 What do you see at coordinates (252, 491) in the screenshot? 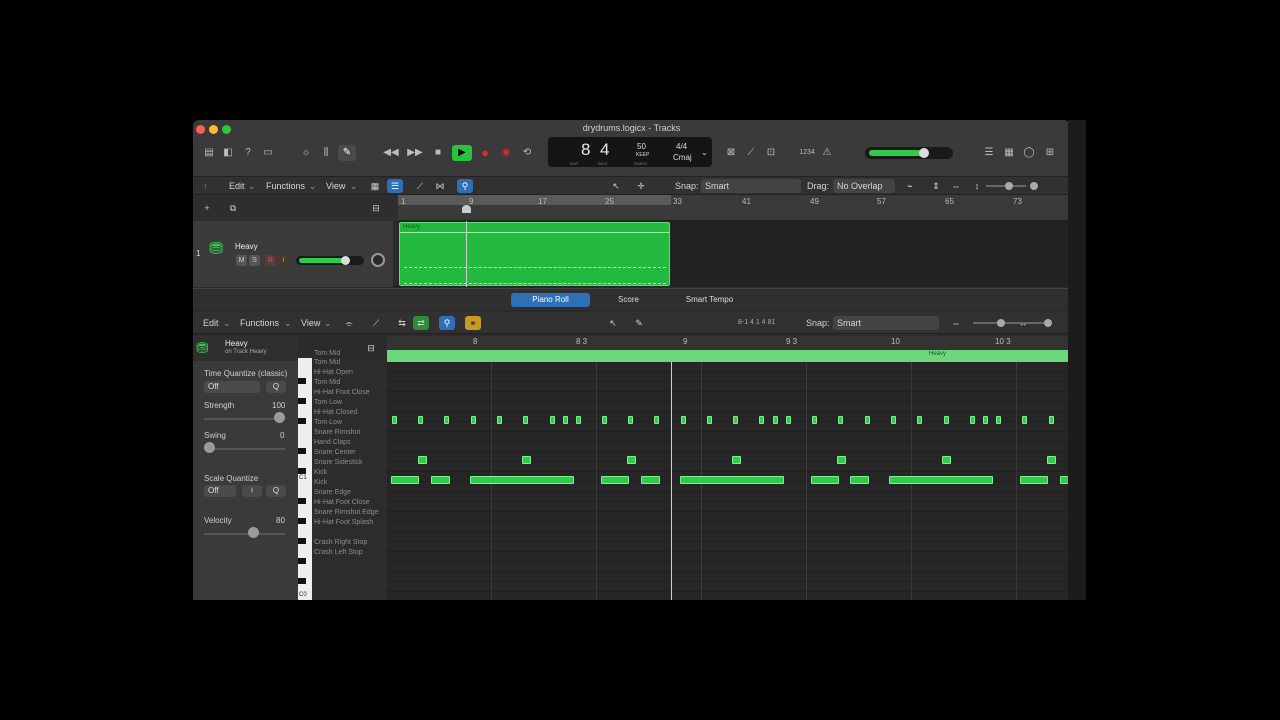
I see `scale-type-icon: ♮` at bounding box center [252, 491].